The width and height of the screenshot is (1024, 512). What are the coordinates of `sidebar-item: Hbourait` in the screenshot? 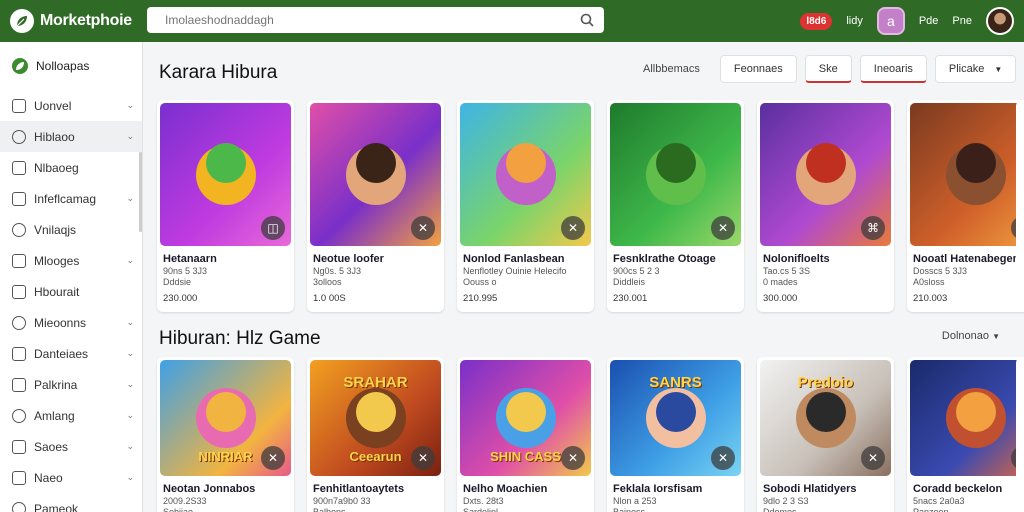 It's located at (71, 291).